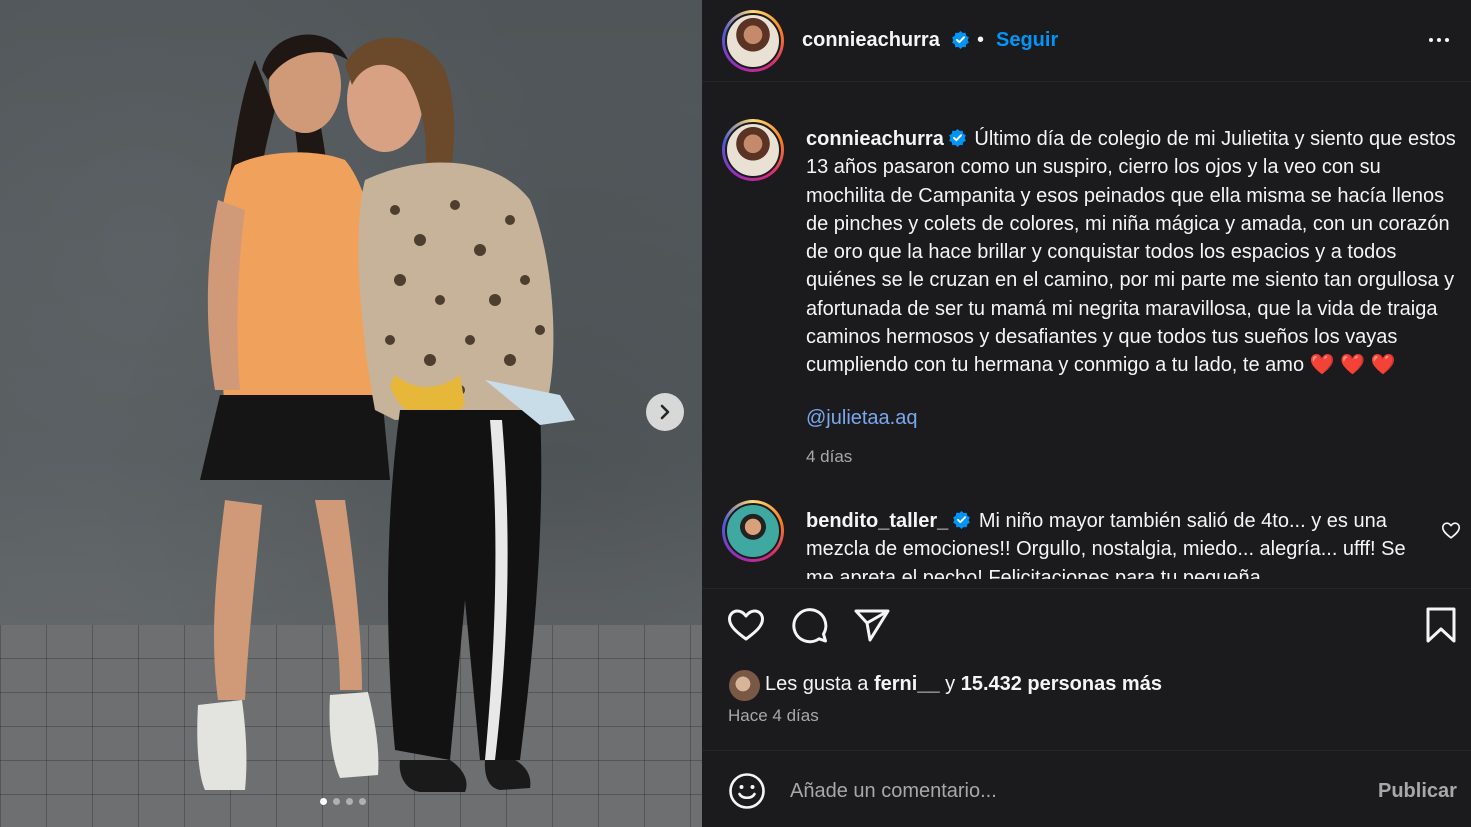 The image size is (1471, 827). What do you see at coordinates (744, 685) in the screenshot?
I see `liker-avatar` at bounding box center [744, 685].